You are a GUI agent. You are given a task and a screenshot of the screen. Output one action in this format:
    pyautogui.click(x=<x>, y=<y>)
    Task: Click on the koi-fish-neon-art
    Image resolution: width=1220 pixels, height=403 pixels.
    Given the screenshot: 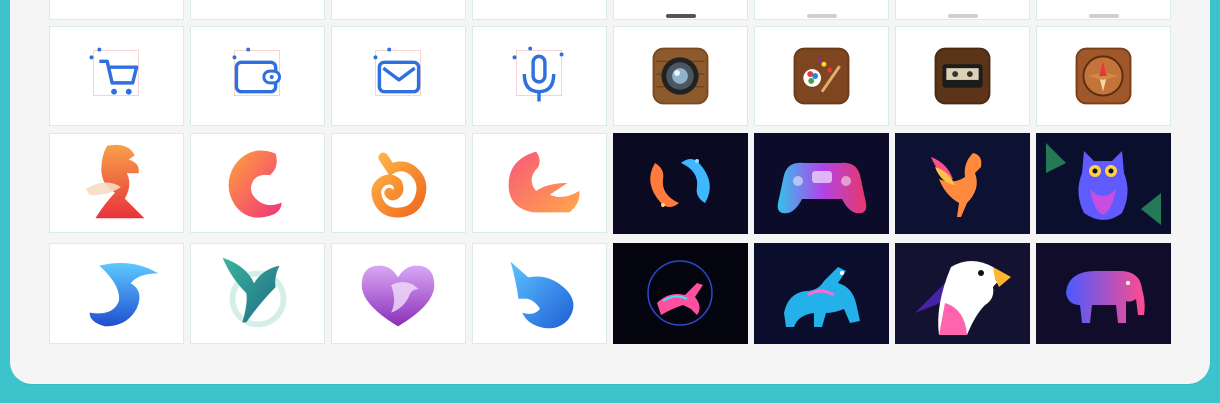 What is the action you would take?
    pyautogui.click(x=680, y=183)
    